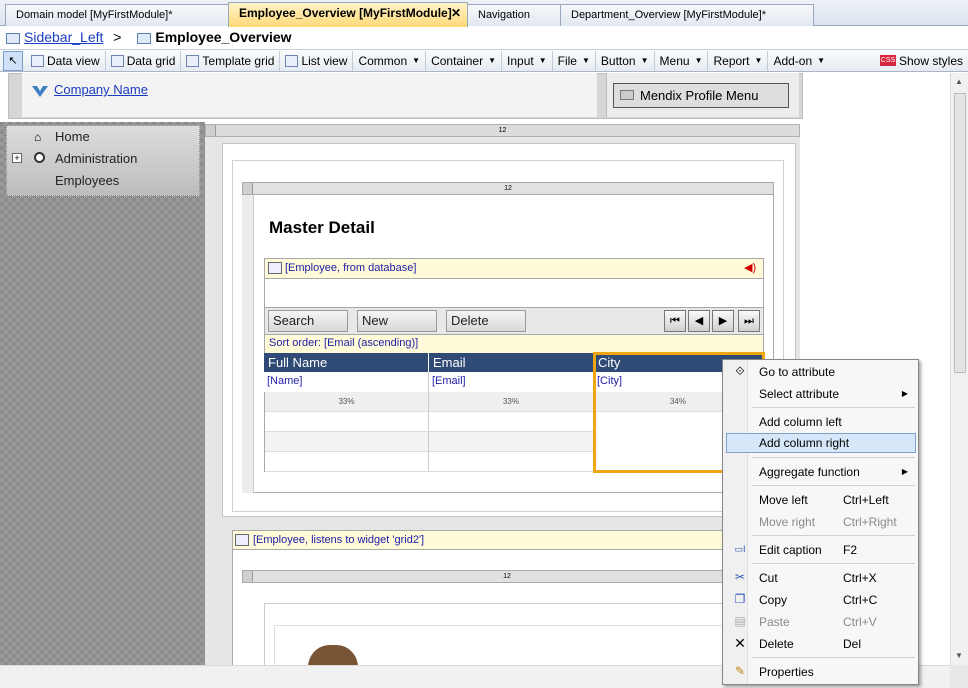 The width and height of the screenshot is (968, 688). Describe the element at coordinates (346, 382) in the screenshot. I see `column-attribute-name: [Name]` at that location.